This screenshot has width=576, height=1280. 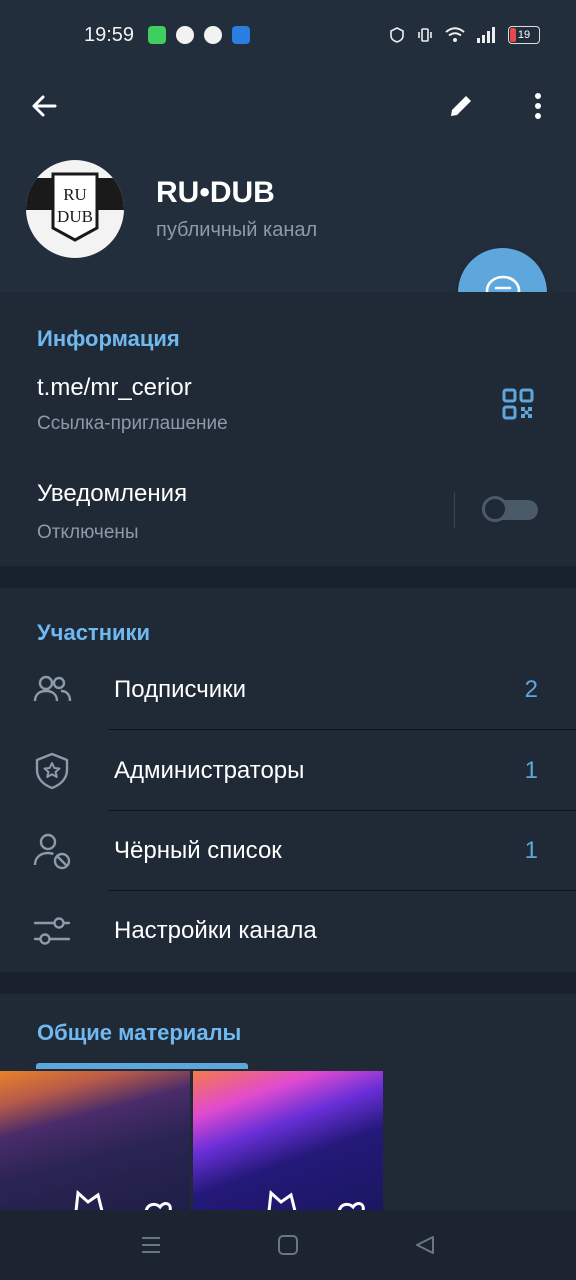 I want to click on admins-count: 1, so click(x=531, y=770).